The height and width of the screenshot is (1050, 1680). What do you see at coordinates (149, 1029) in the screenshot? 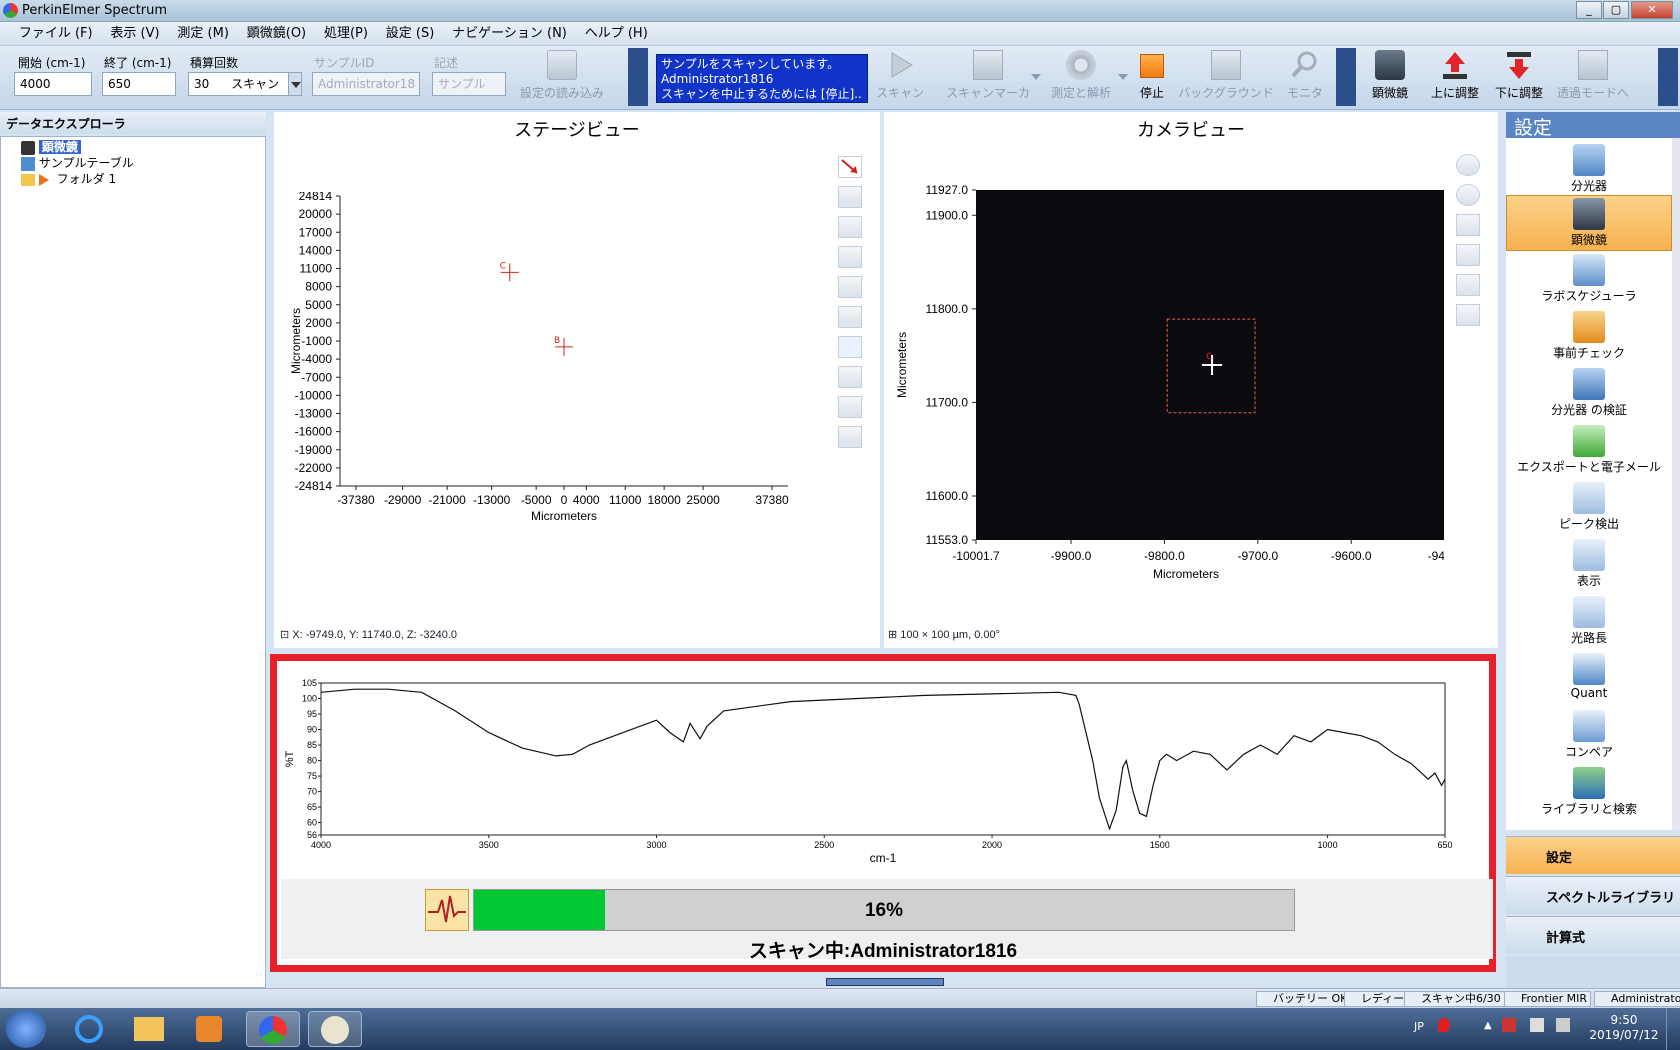
I see `explorer-icon` at bounding box center [149, 1029].